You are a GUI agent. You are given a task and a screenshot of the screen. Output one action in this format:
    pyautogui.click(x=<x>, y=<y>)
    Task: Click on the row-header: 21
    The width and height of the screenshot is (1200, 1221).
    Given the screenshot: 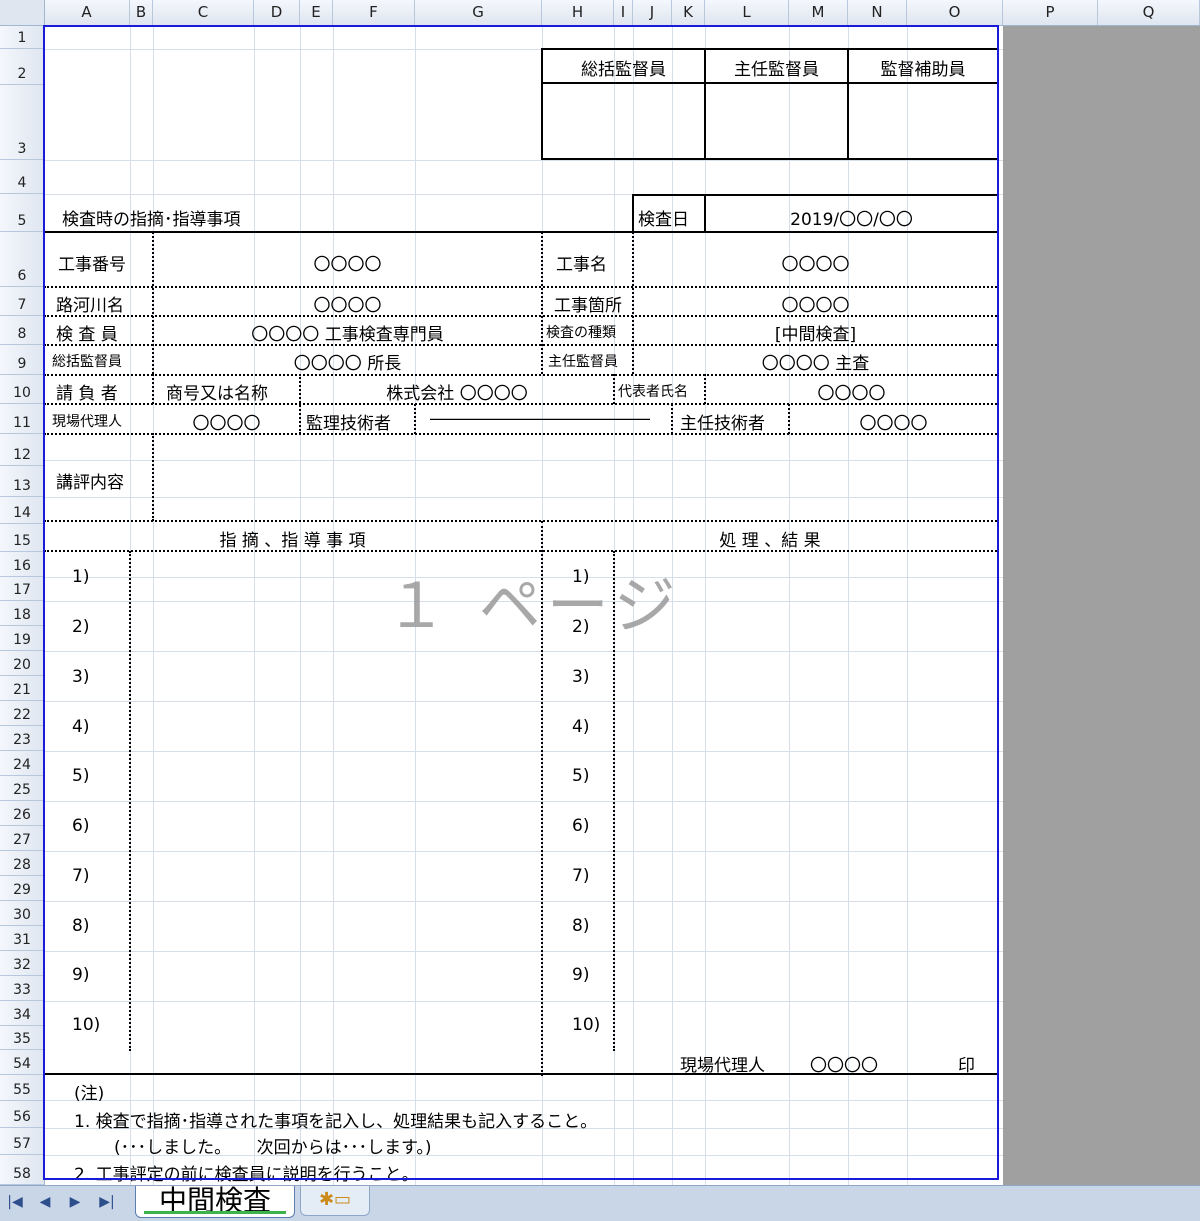 What is the action you would take?
    pyautogui.click(x=22, y=688)
    